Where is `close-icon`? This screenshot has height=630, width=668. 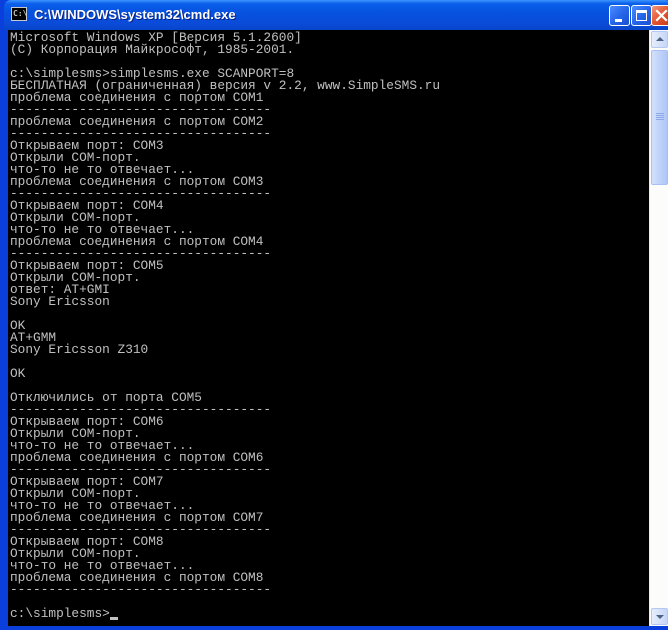 close-icon is located at coordinates (661, 15).